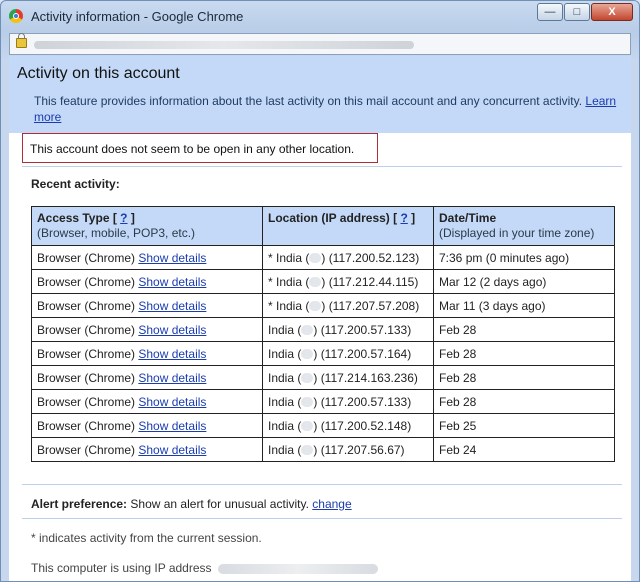 Image resolution: width=640 pixels, height=582 pixels. Describe the element at coordinates (577, 12) in the screenshot. I see `maximize-button: □` at that location.